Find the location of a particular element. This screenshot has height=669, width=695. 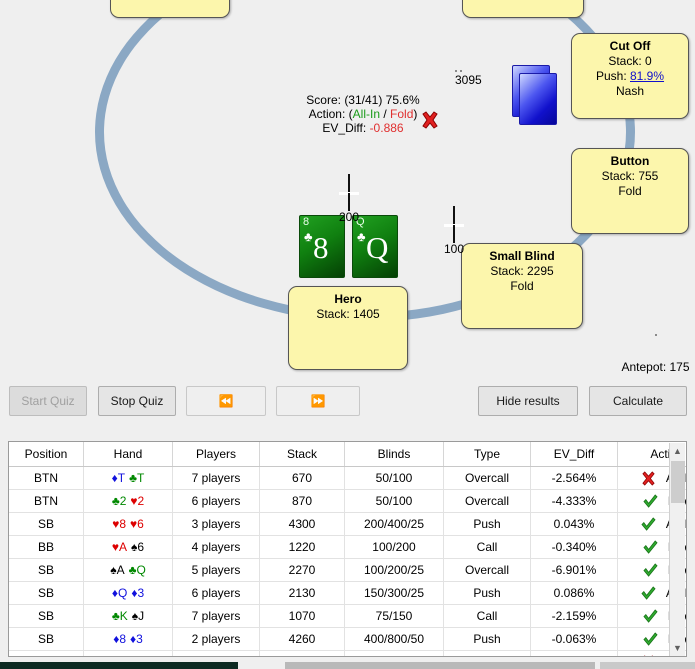

seat-small-blind: Small Blind Stack: 2295 Fold is located at coordinates (522, 286).